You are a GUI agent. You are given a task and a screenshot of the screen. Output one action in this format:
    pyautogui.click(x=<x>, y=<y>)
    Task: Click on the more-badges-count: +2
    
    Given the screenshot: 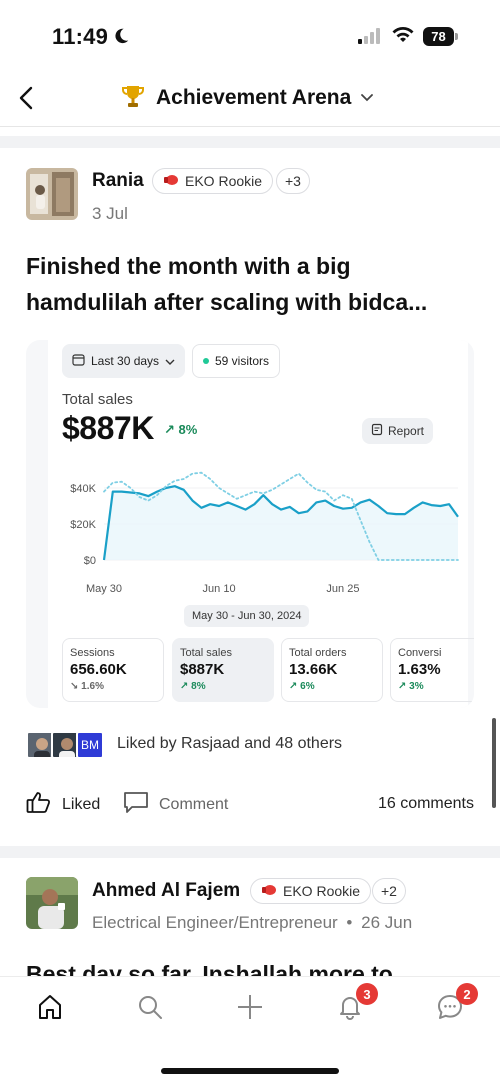 What is the action you would take?
    pyautogui.click(x=389, y=891)
    